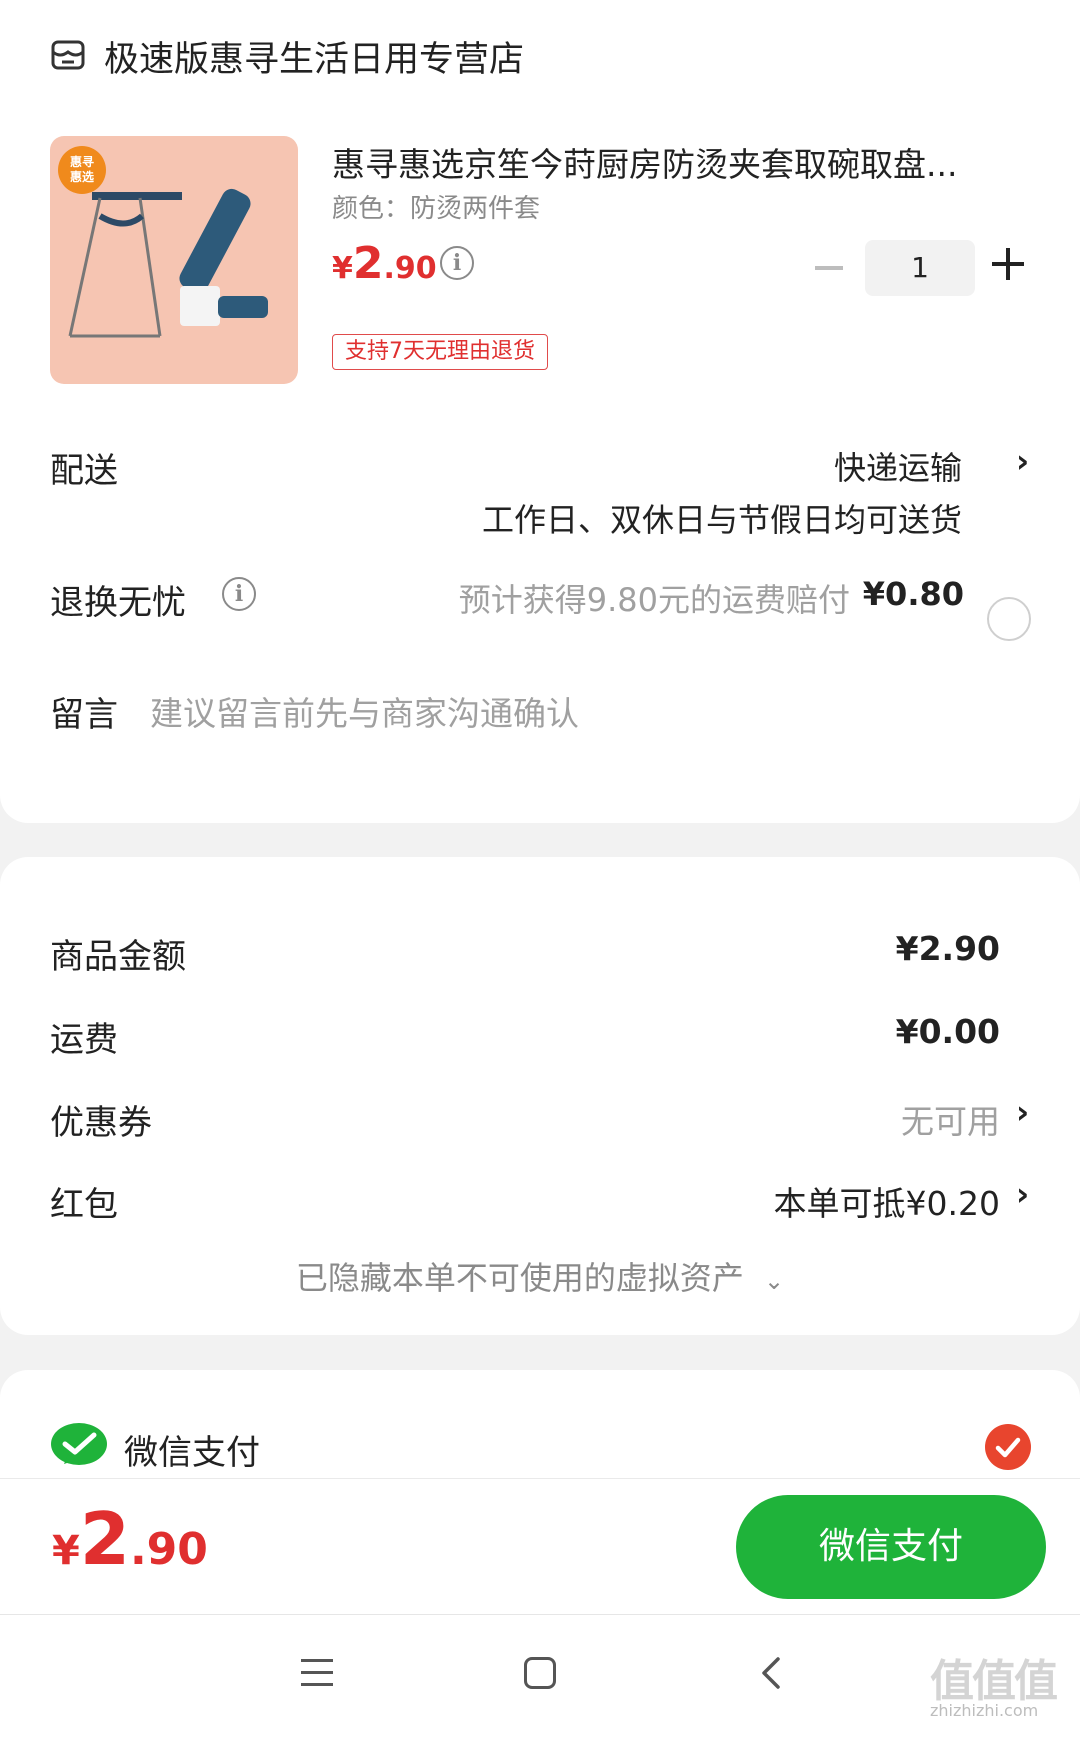 Image resolution: width=1080 pixels, height=1744 pixels. I want to click on product-variant: 颜色：防烫两件套, so click(436, 206).